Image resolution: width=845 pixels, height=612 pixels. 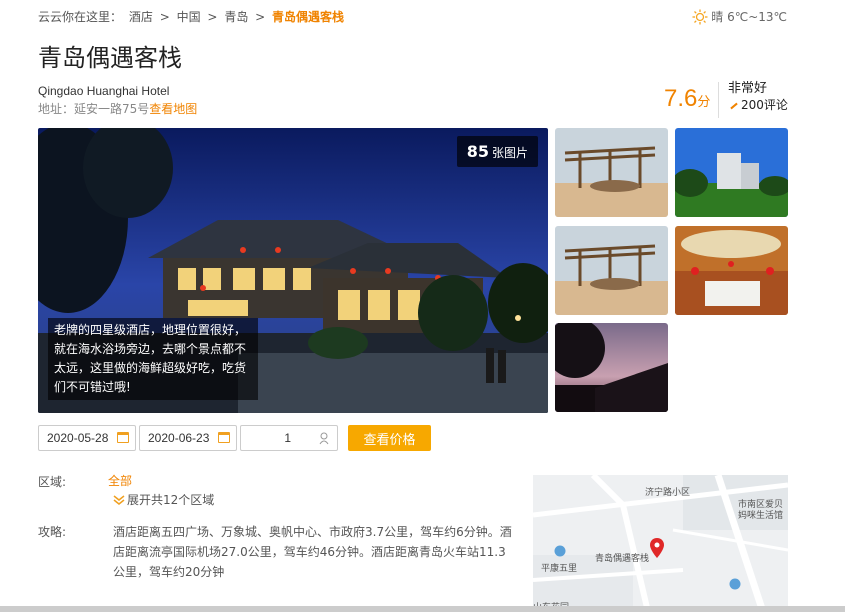 What do you see at coordinates (120, 480) in the screenshot?
I see `region-all-link: 全部` at bounding box center [120, 480].